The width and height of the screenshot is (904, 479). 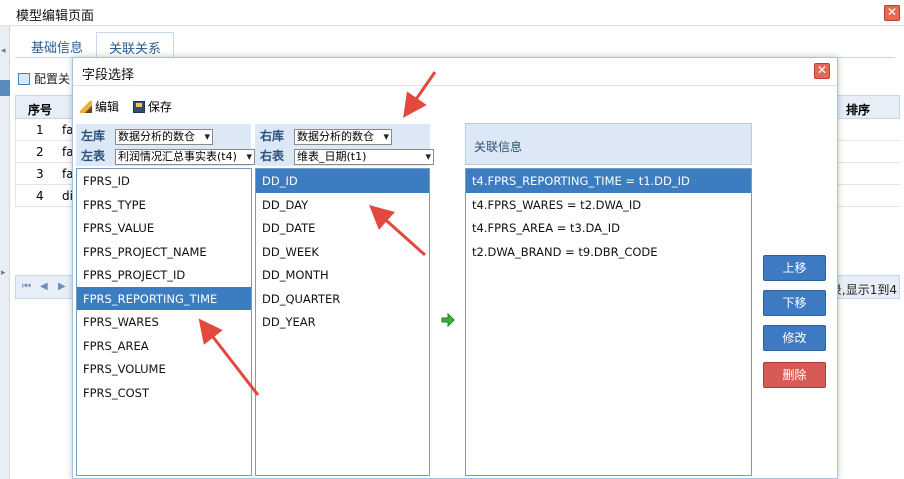 I want to click on relation-item: t4.FPRS_REPORTING_TIME = t1.DD_ID, so click(x=608, y=181).